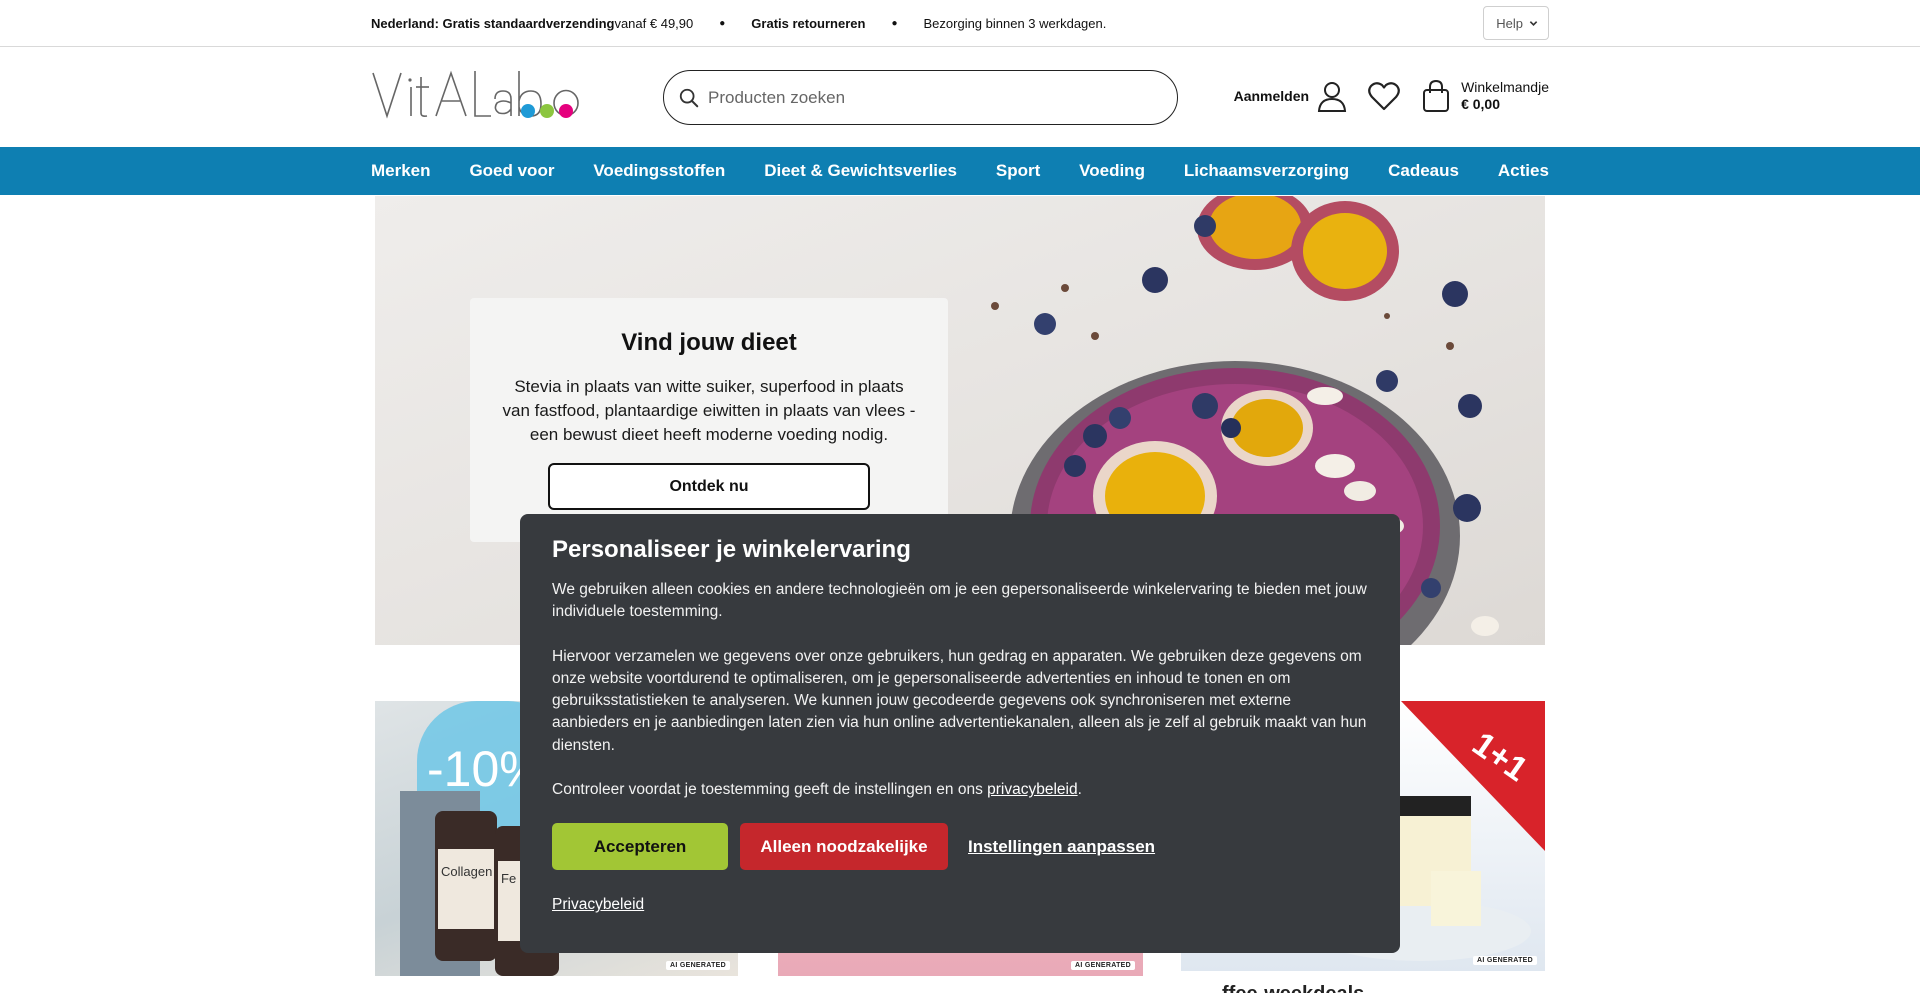  Describe the element at coordinates (1266, 171) in the screenshot. I see `nav-item-lichaamsverzorging: Lichaamsverzorging` at that location.